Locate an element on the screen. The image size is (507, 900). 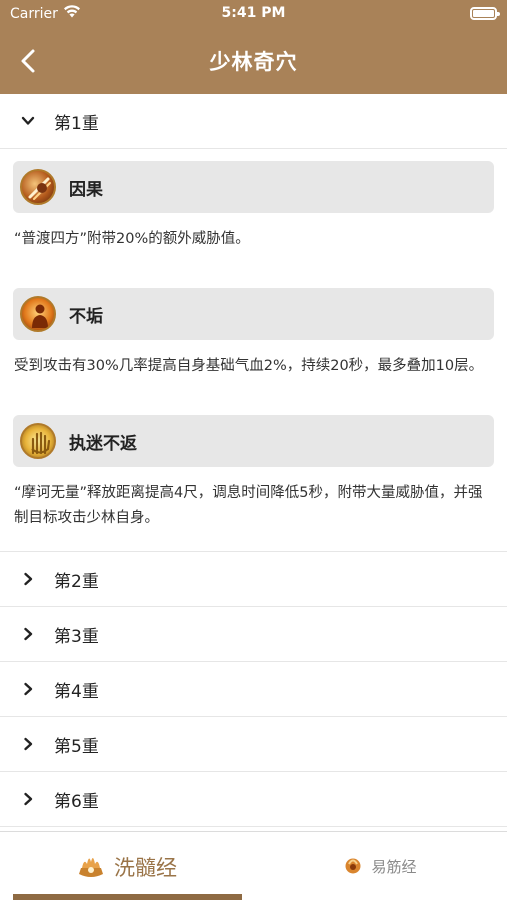
acupoint-header-zhimibufan: 执迷不返 is located at coordinates (253, 441).